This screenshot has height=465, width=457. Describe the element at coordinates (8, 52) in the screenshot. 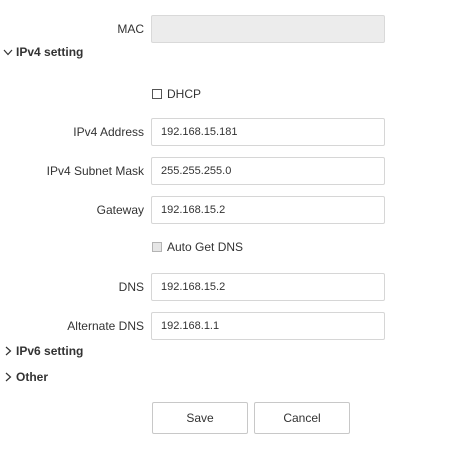

I see `chevron-down-icon` at that location.